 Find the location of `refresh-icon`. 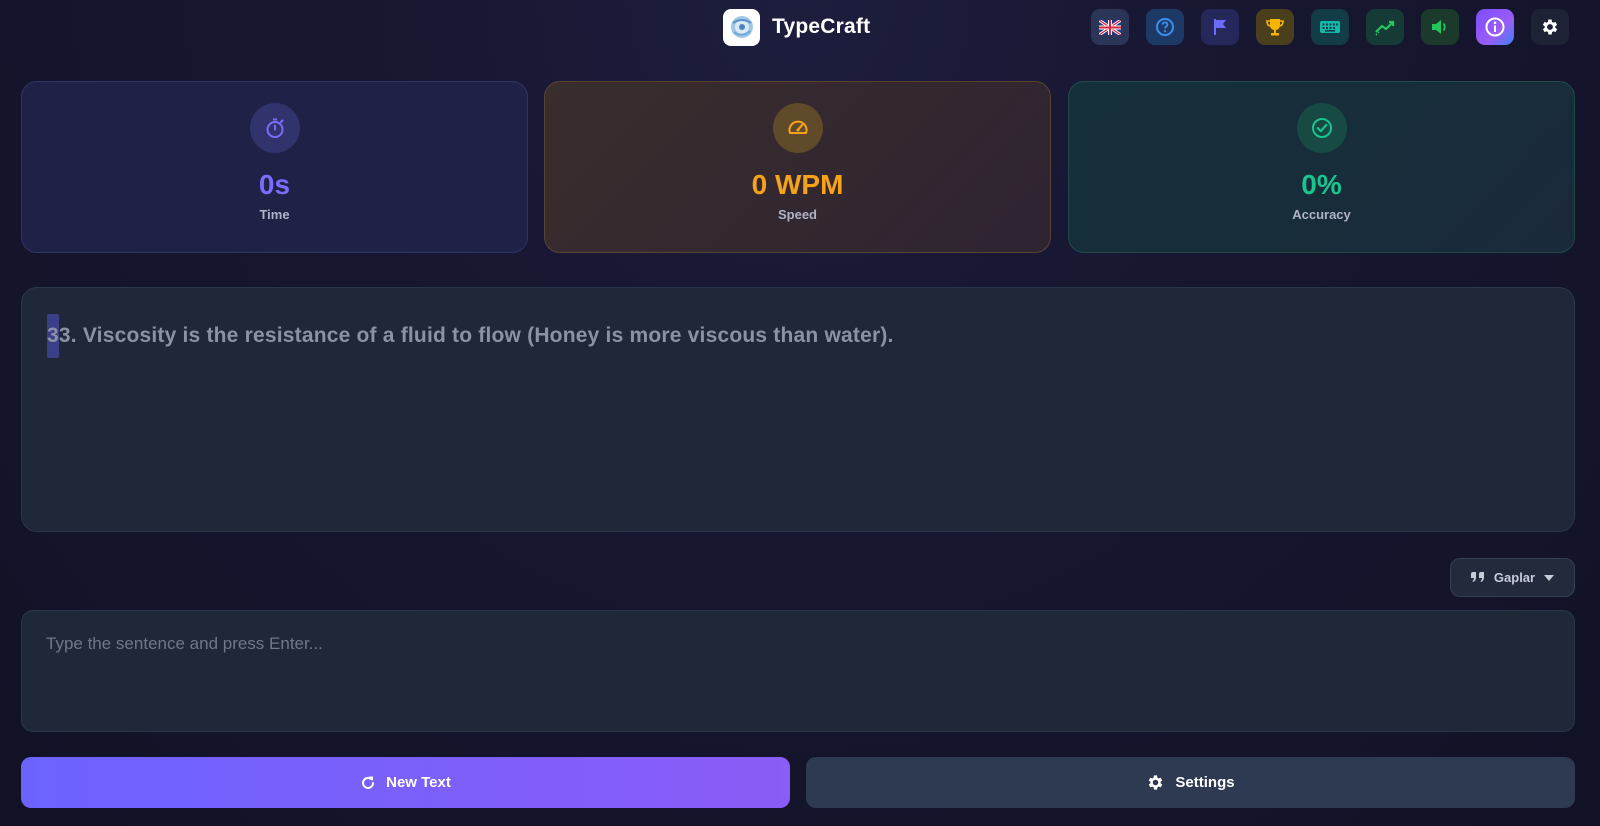

refresh-icon is located at coordinates (368, 782).